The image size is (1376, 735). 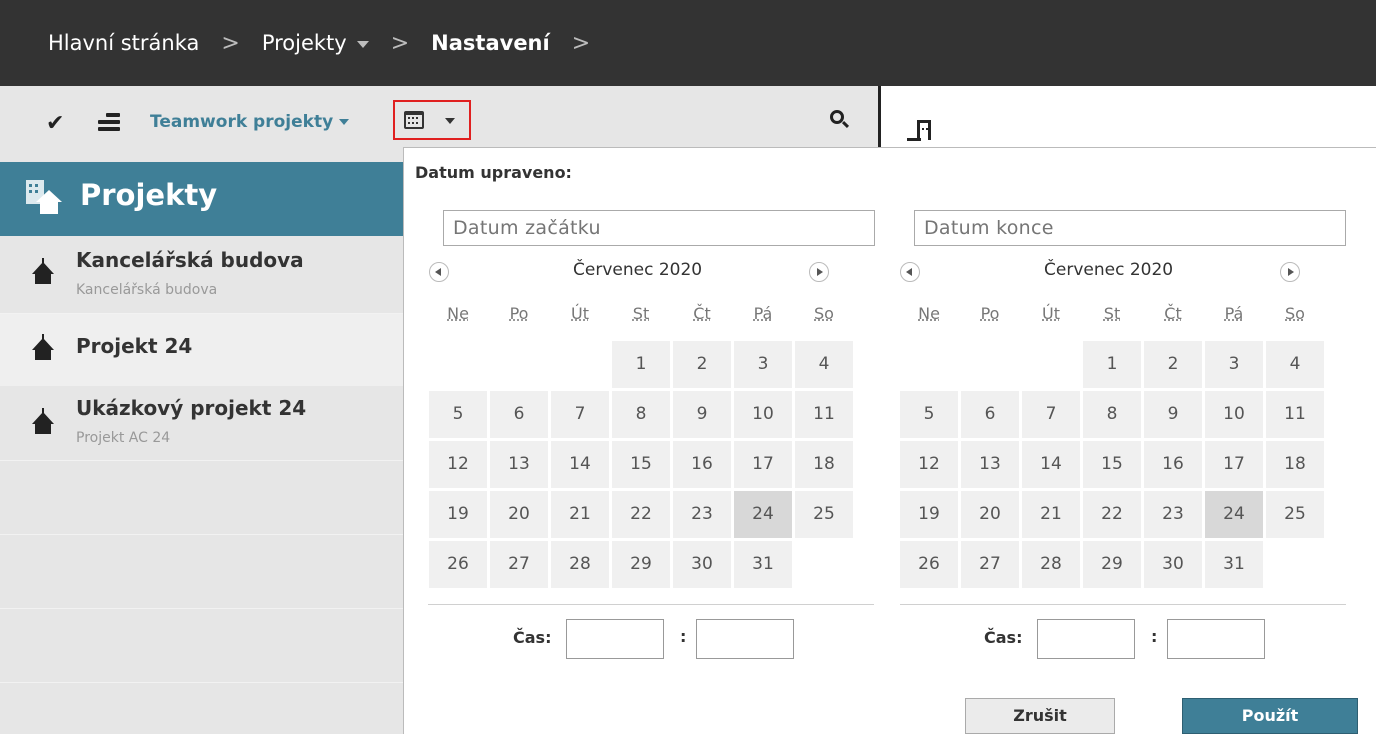 What do you see at coordinates (1130, 228) in the screenshot?
I see `end-date-input` at bounding box center [1130, 228].